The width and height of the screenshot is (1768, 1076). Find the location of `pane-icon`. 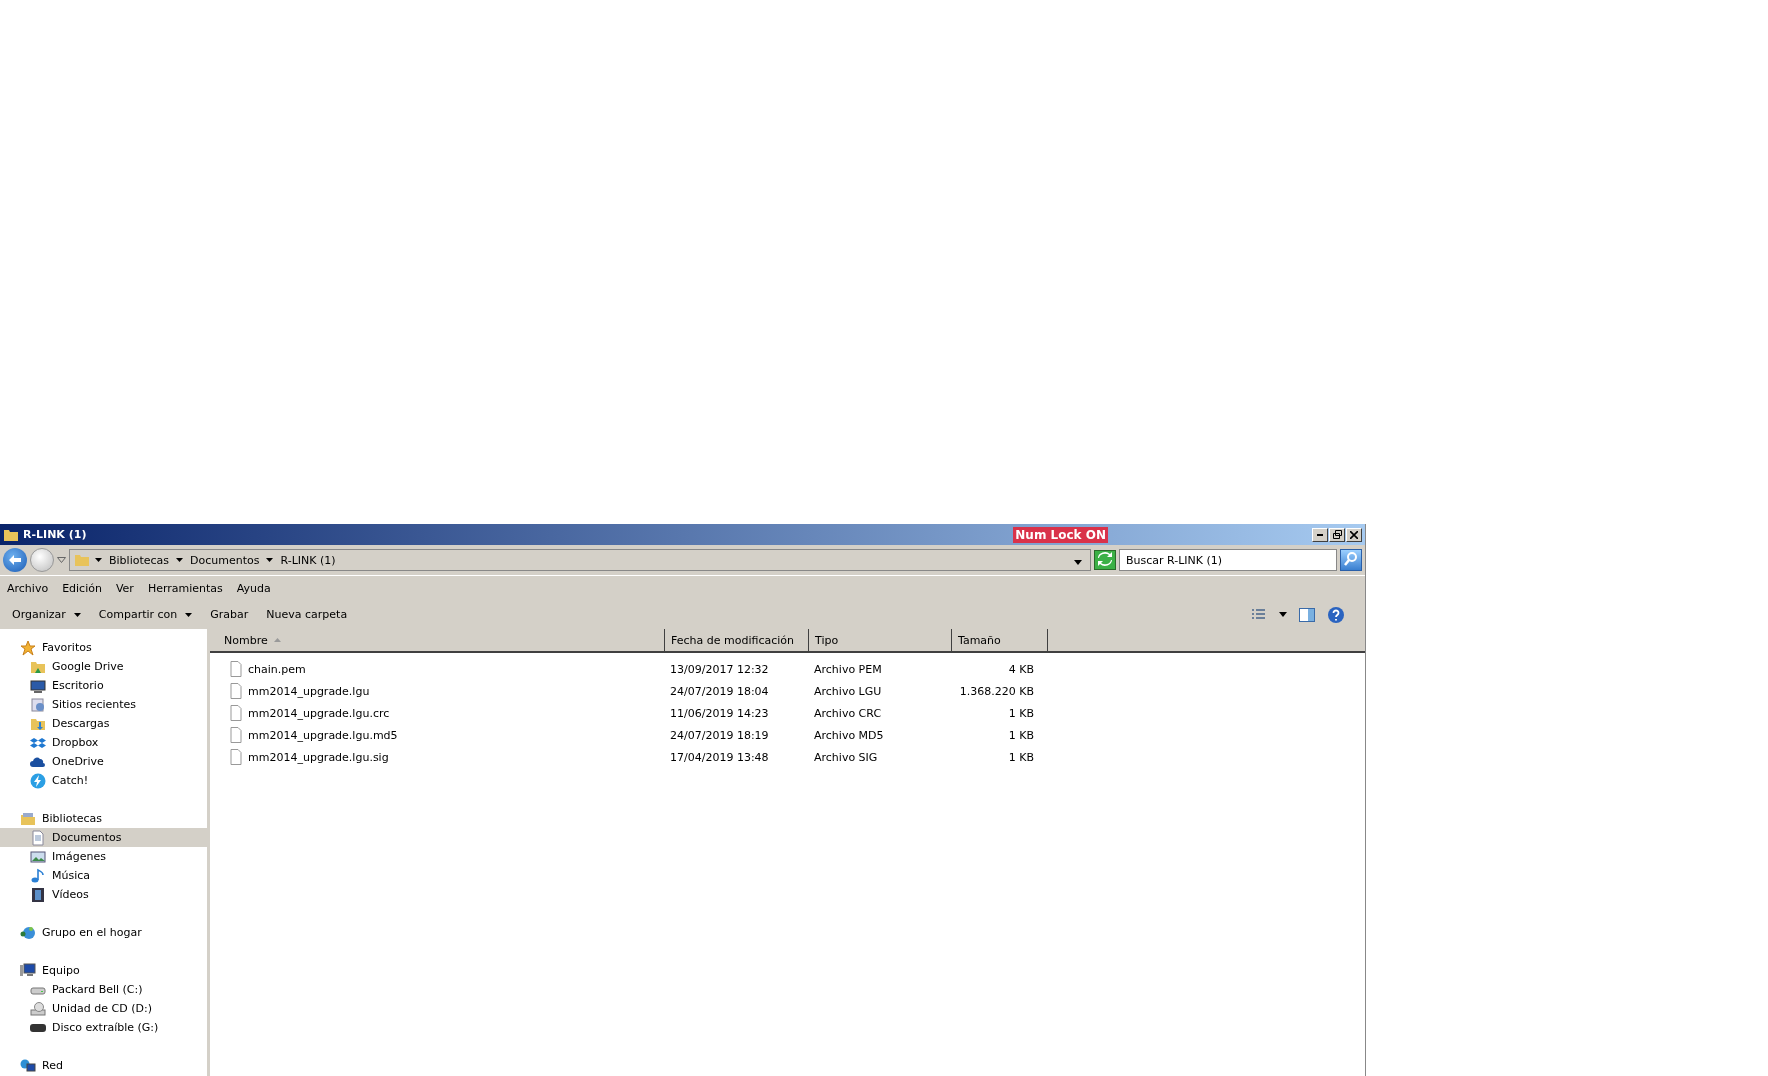

pane-icon is located at coordinates (1307, 614).